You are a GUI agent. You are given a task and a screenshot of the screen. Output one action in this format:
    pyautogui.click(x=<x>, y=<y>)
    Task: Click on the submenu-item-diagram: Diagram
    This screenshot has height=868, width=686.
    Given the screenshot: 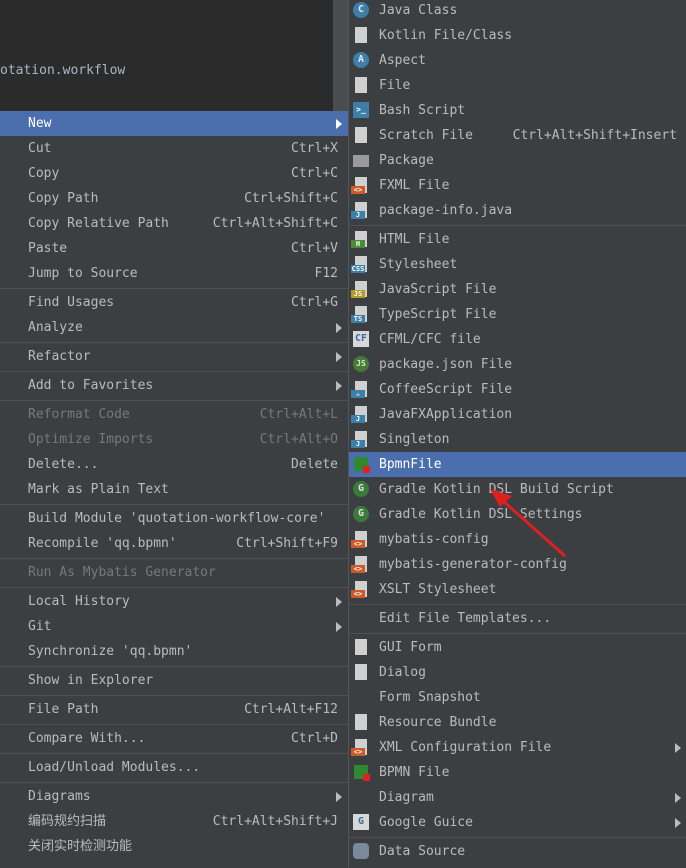 What is the action you would take?
    pyautogui.click(x=517, y=797)
    